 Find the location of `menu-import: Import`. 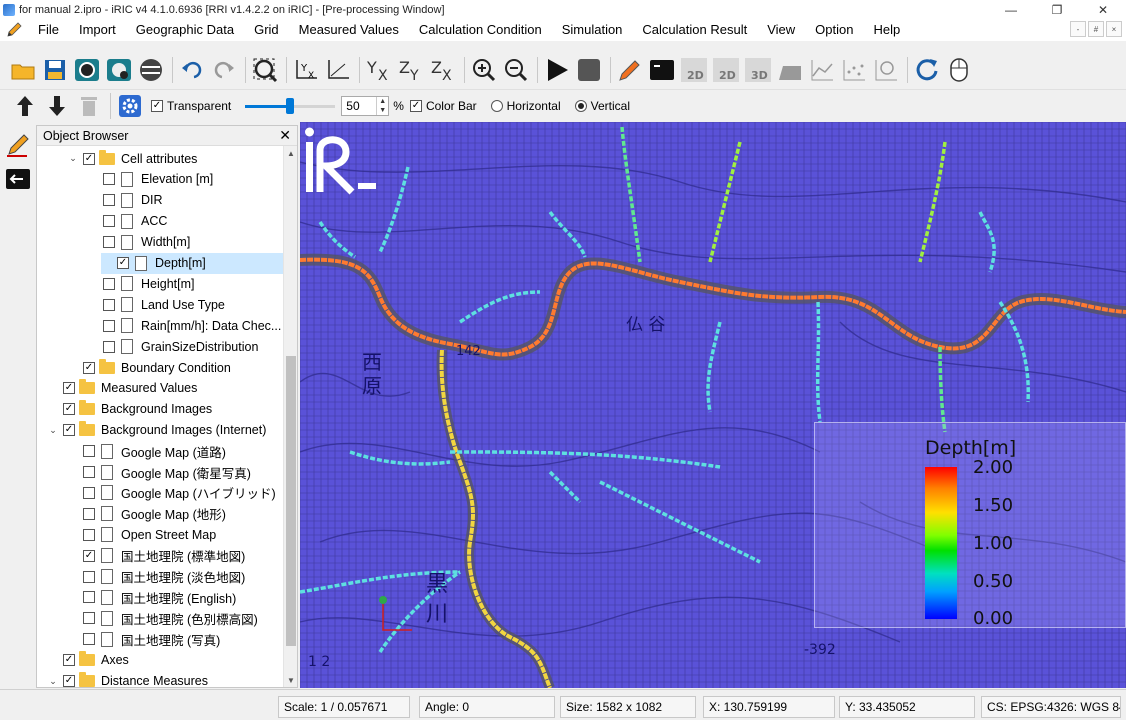

menu-import: Import is located at coordinates (97, 30).